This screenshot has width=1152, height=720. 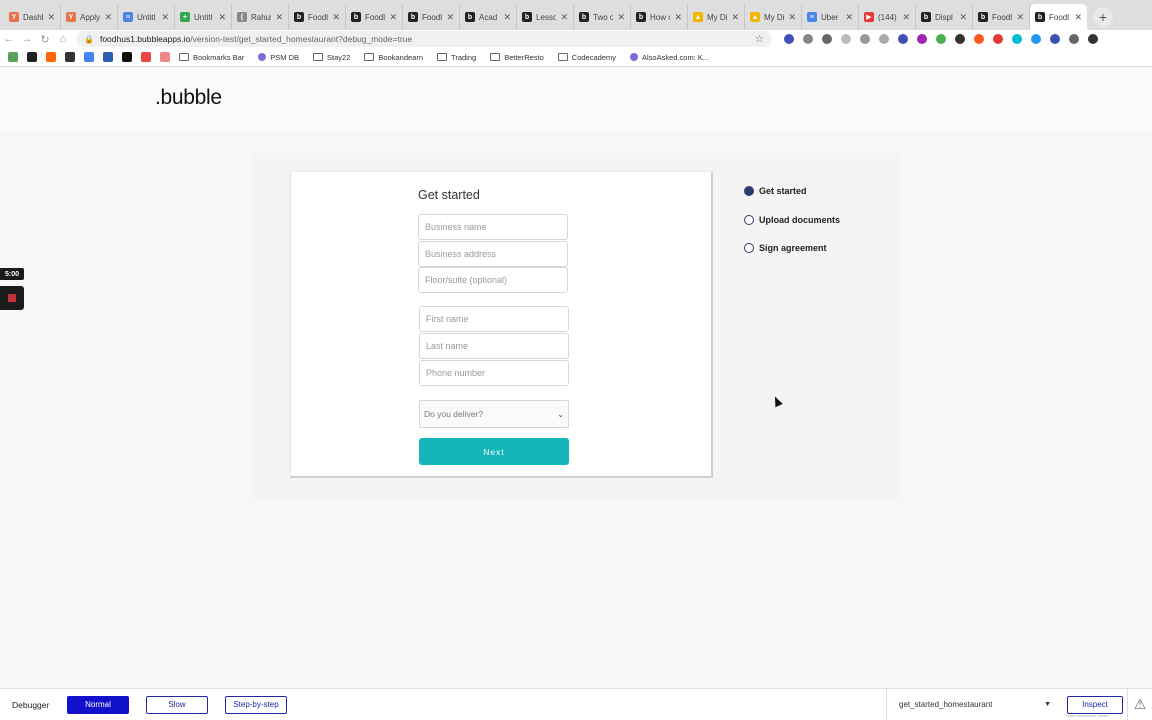 I want to click on home-icon: ⌂, so click(x=63, y=39).